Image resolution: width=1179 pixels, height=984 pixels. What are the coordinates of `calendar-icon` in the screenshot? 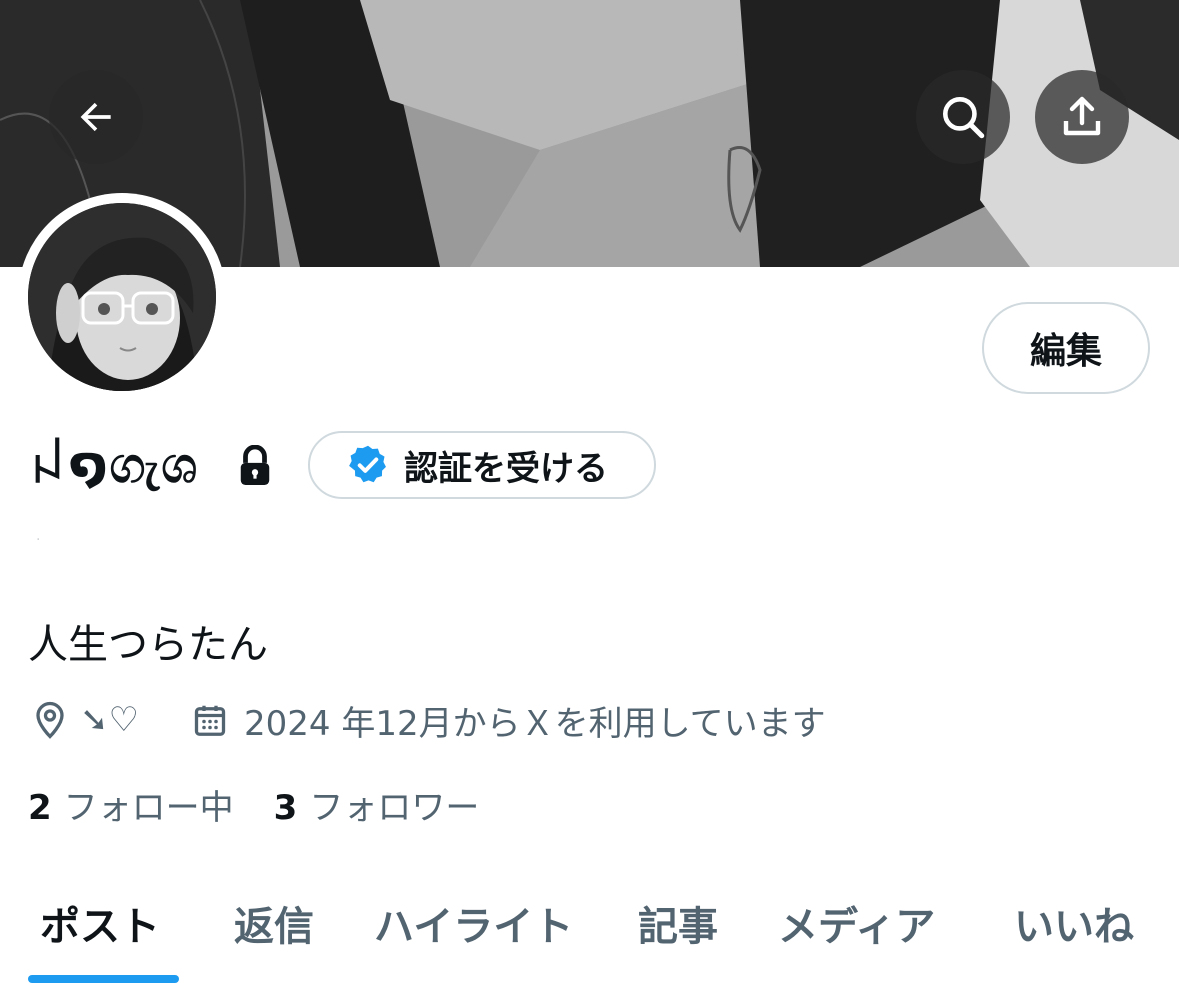 It's located at (210, 720).